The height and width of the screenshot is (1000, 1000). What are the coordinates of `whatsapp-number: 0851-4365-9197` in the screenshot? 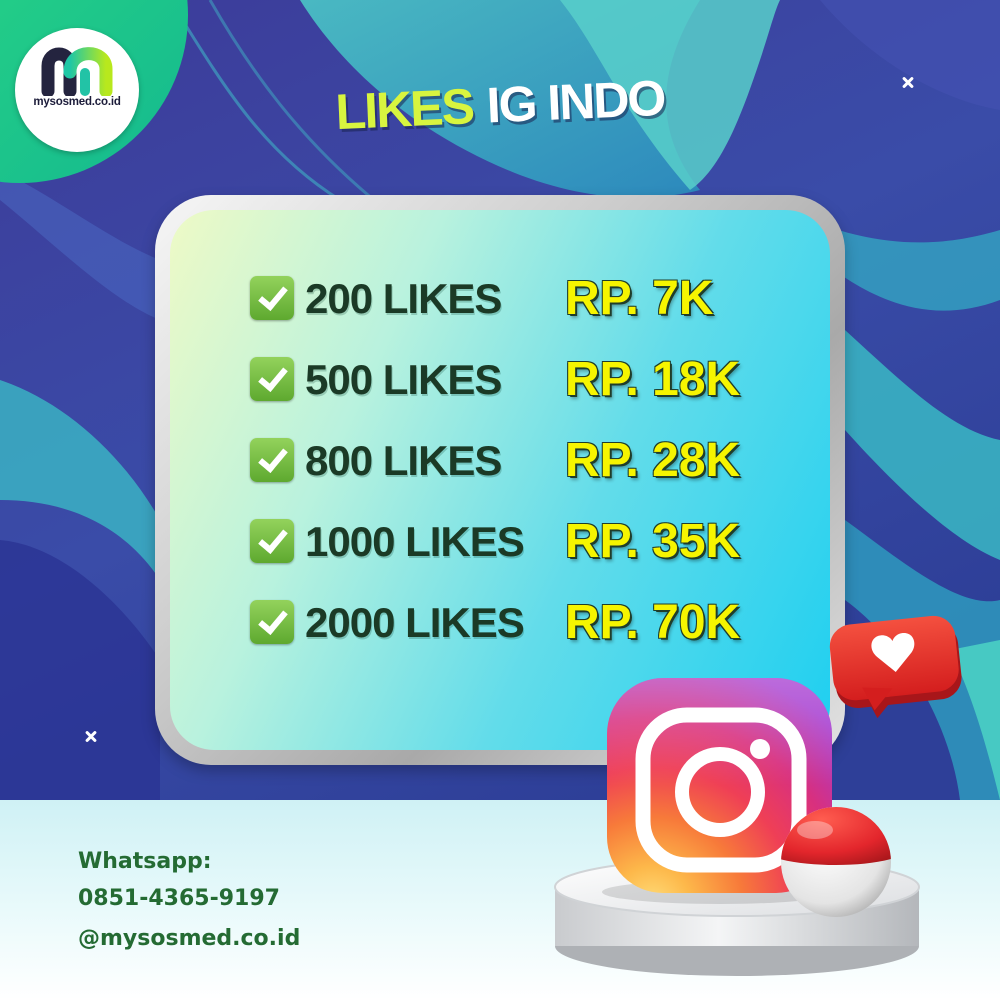 It's located at (179, 898).